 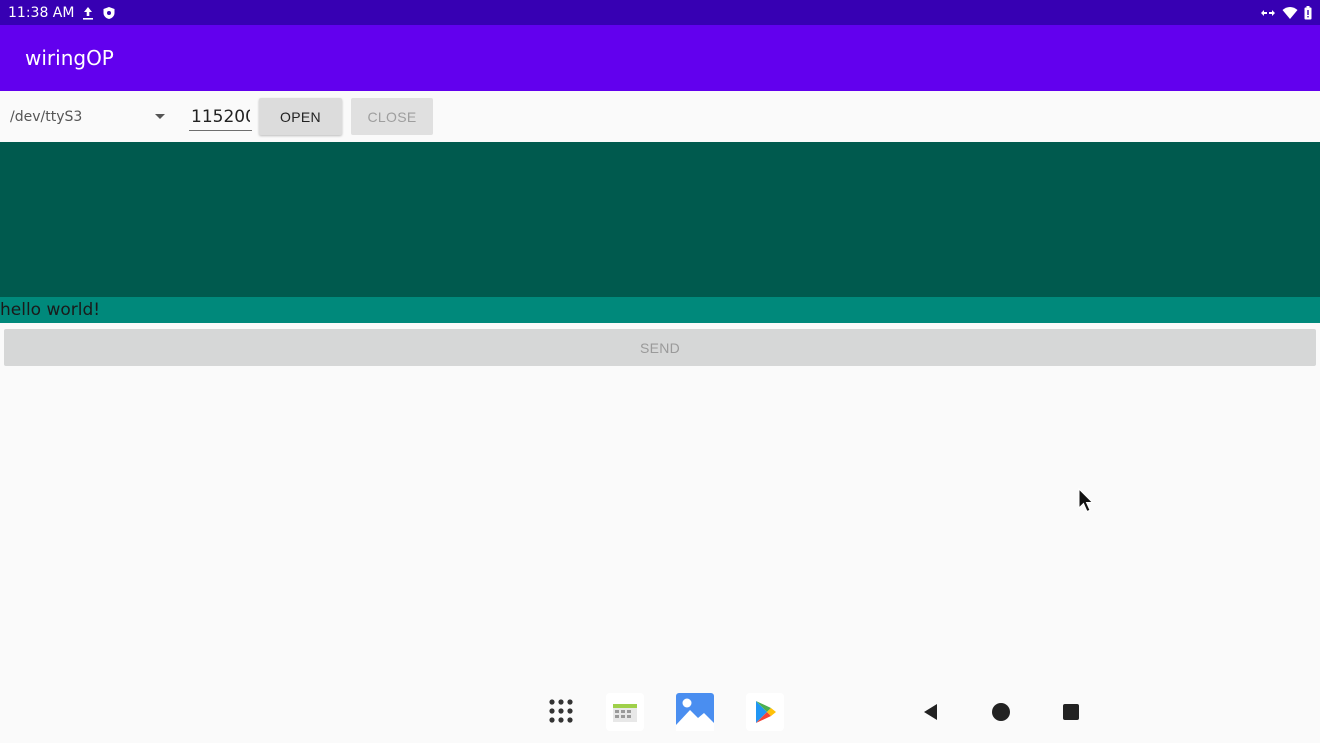 I want to click on gallery-app-icon, so click(x=695, y=712).